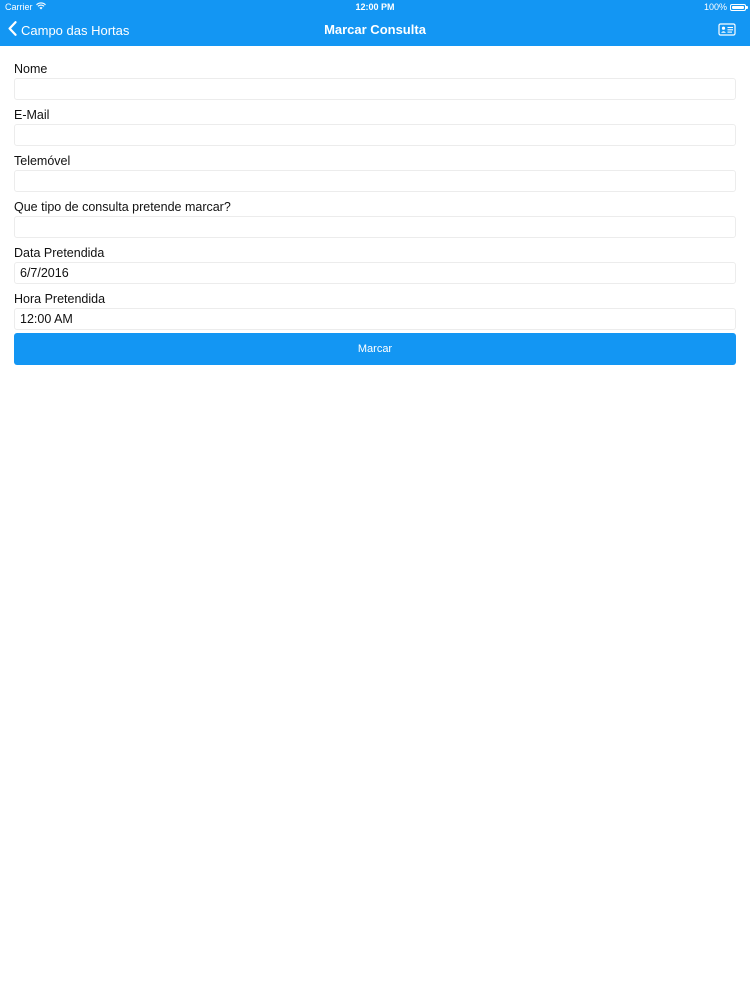 The height and width of the screenshot is (1000, 750). I want to click on marcar-button: Marcar, so click(375, 349).